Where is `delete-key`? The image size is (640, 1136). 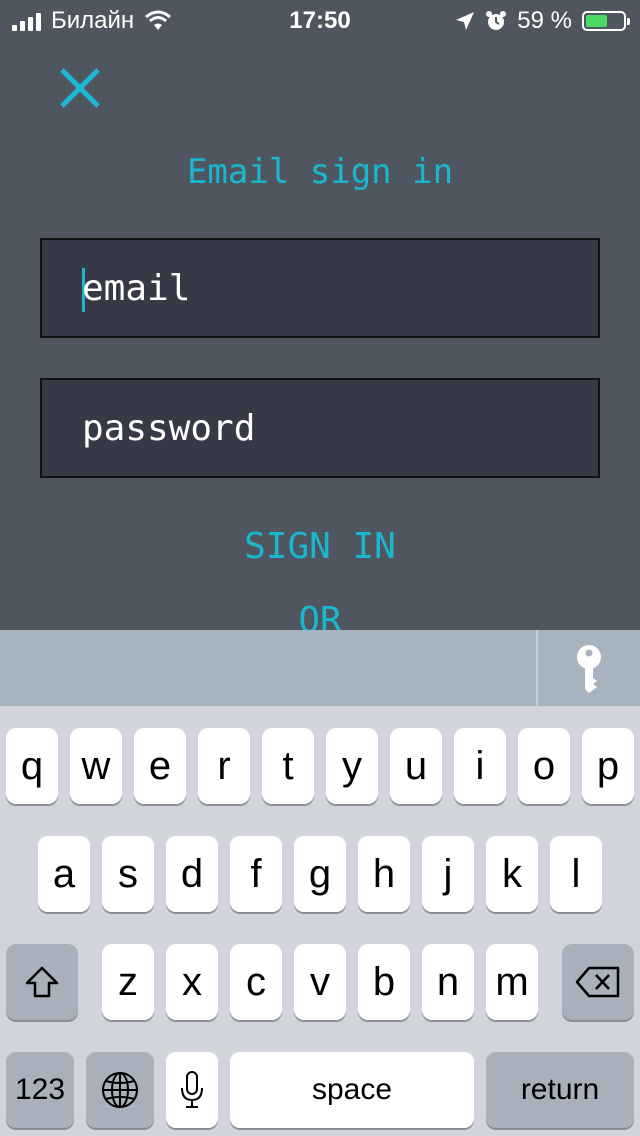
delete-key is located at coordinates (598, 982).